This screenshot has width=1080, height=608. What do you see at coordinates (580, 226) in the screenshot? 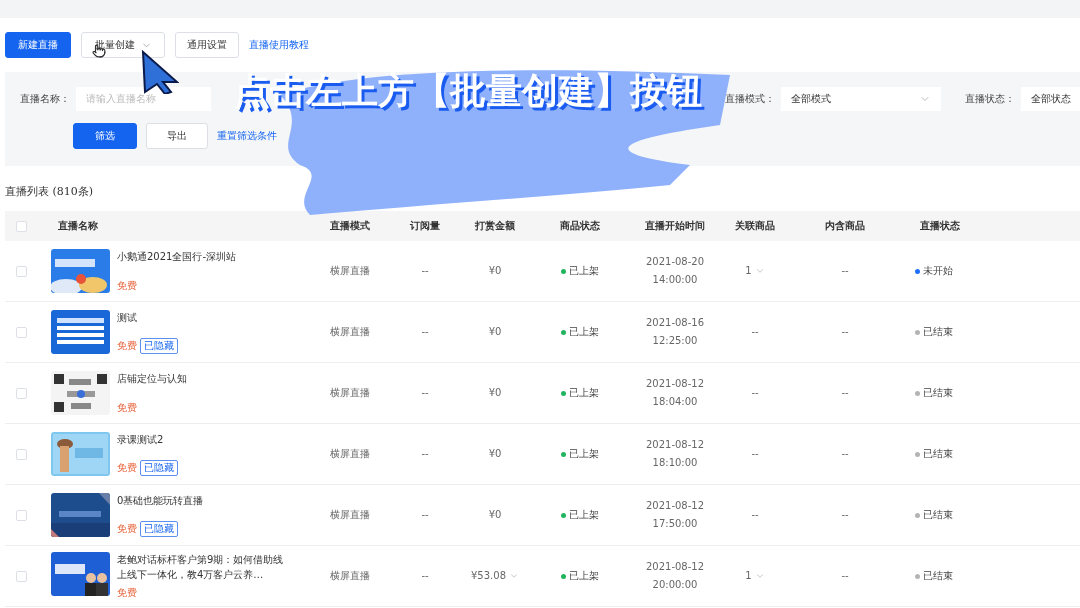
I see `column-header: 商品状态` at bounding box center [580, 226].